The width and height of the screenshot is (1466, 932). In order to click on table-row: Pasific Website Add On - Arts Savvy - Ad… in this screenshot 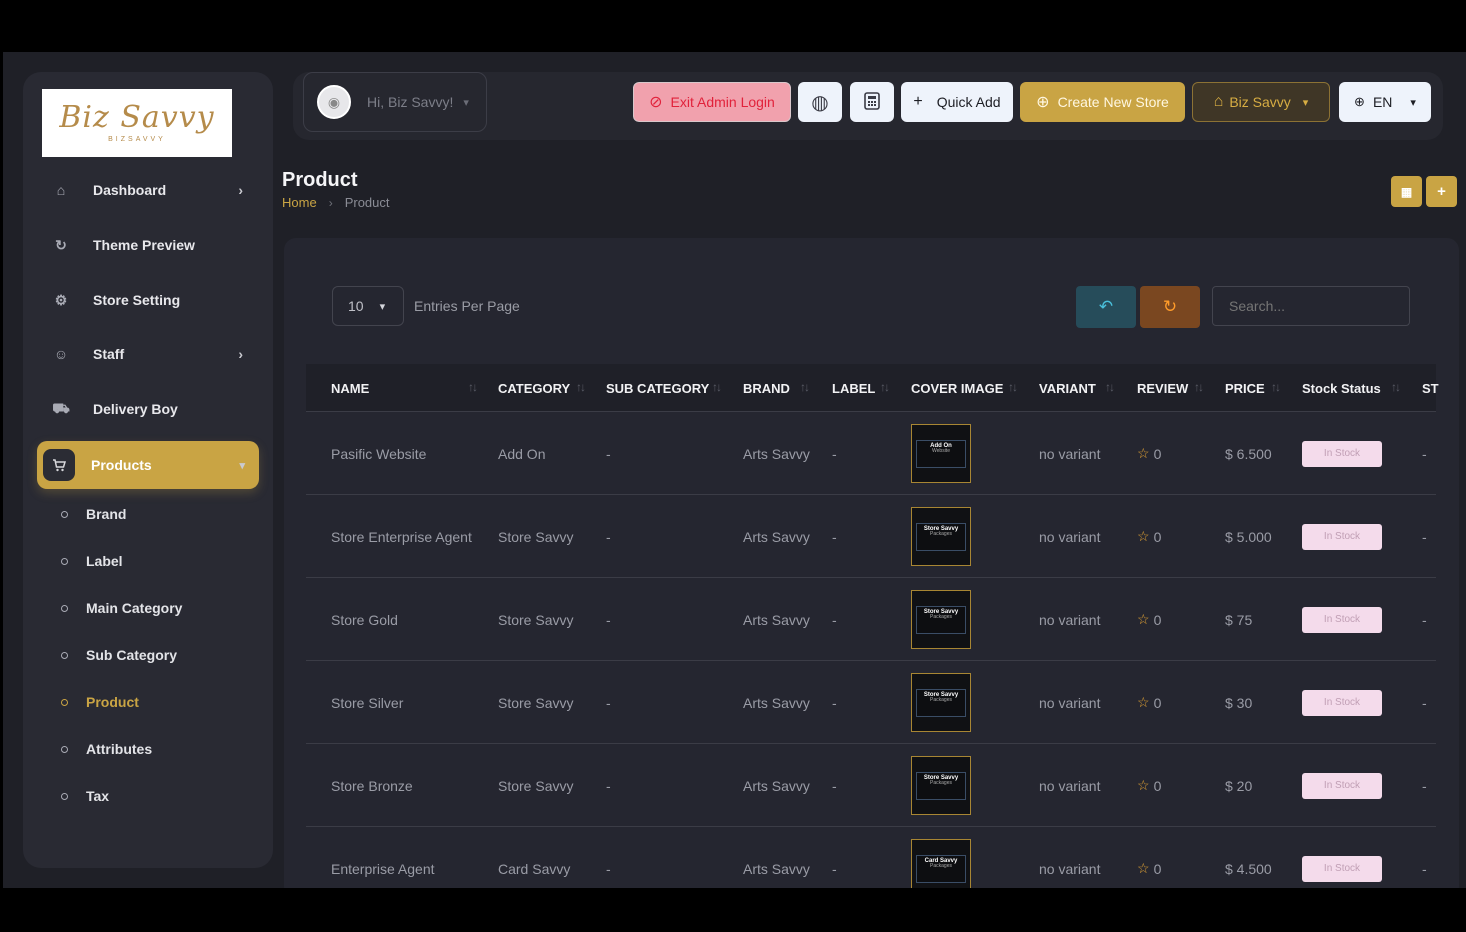, I will do `click(871, 453)`.